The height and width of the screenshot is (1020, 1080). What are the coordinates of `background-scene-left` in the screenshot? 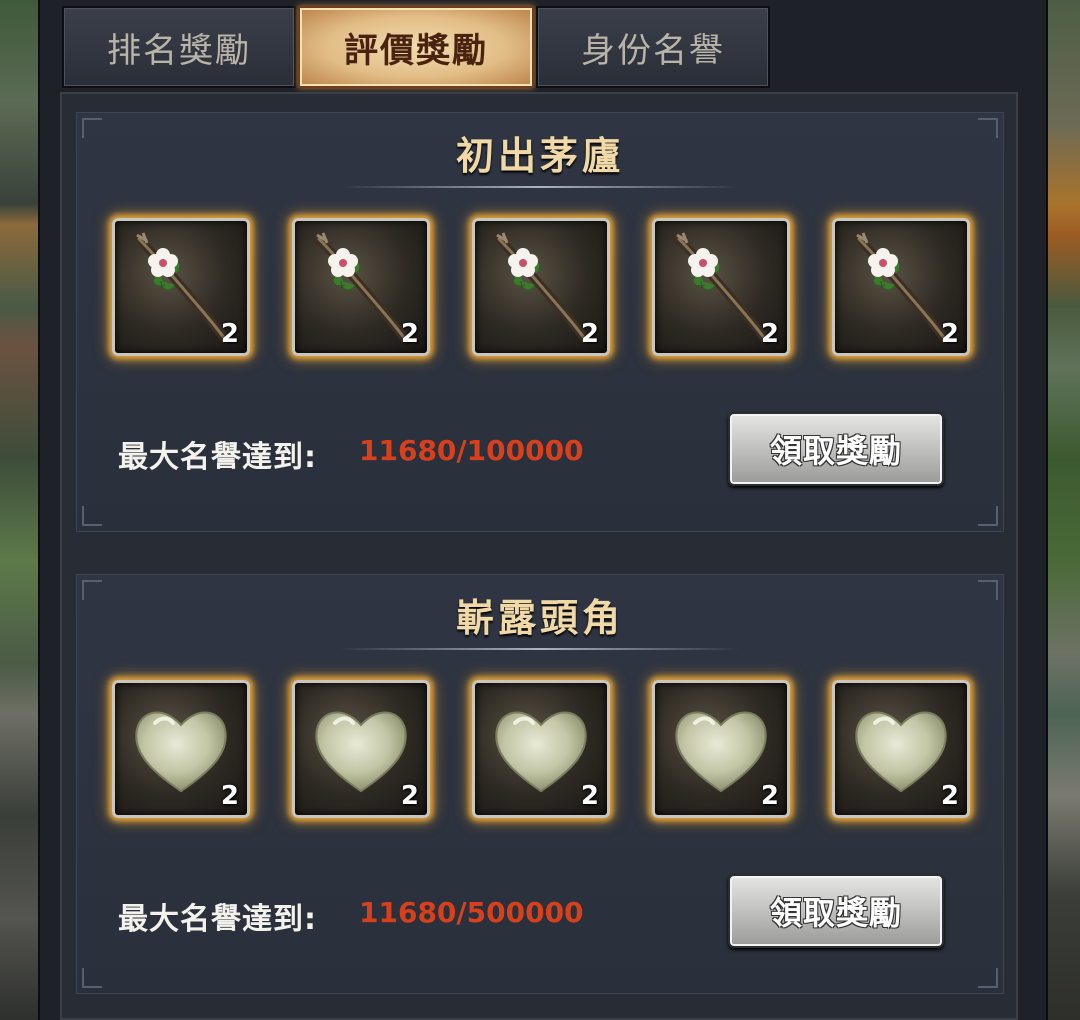 It's located at (19, 510).